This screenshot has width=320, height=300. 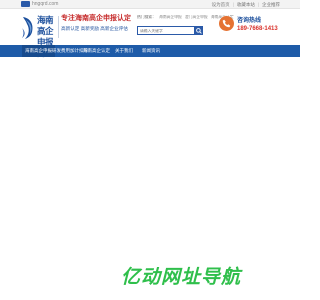 I want to click on set-homepage-link: 设为首页, so click(x=221, y=4).